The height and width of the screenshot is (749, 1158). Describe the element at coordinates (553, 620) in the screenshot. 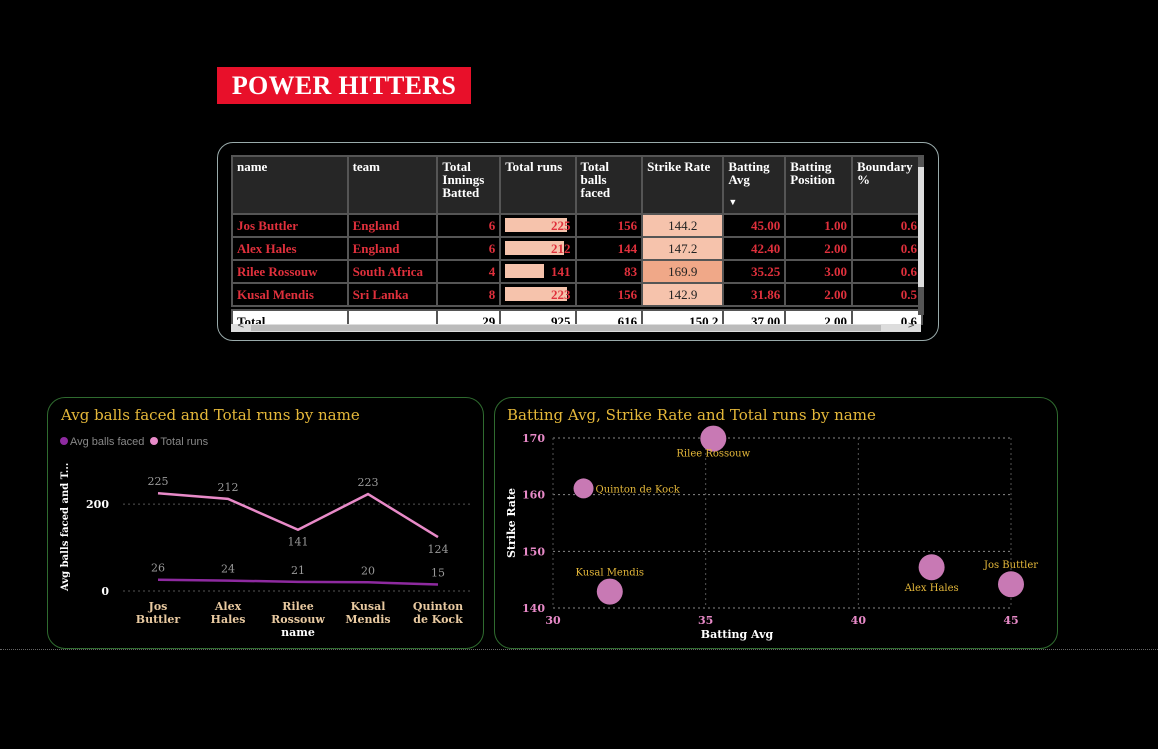

I see `x-tick-label: 30` at that location.